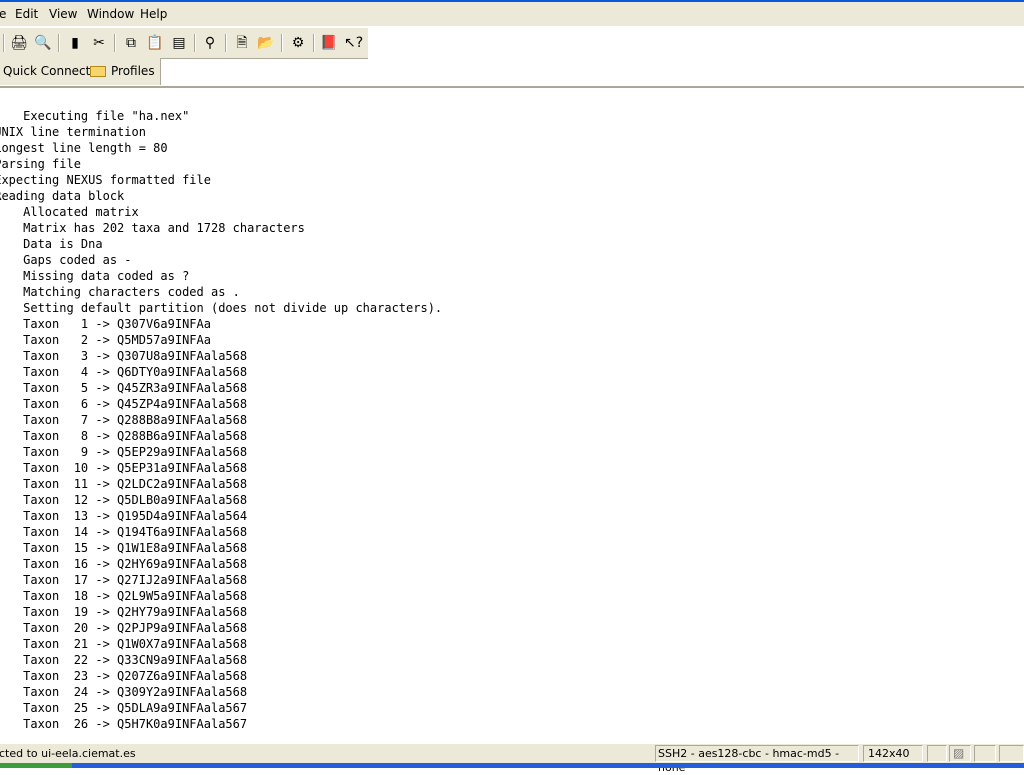  I want to click on settings-icon: ⚙, so click(298, 43).